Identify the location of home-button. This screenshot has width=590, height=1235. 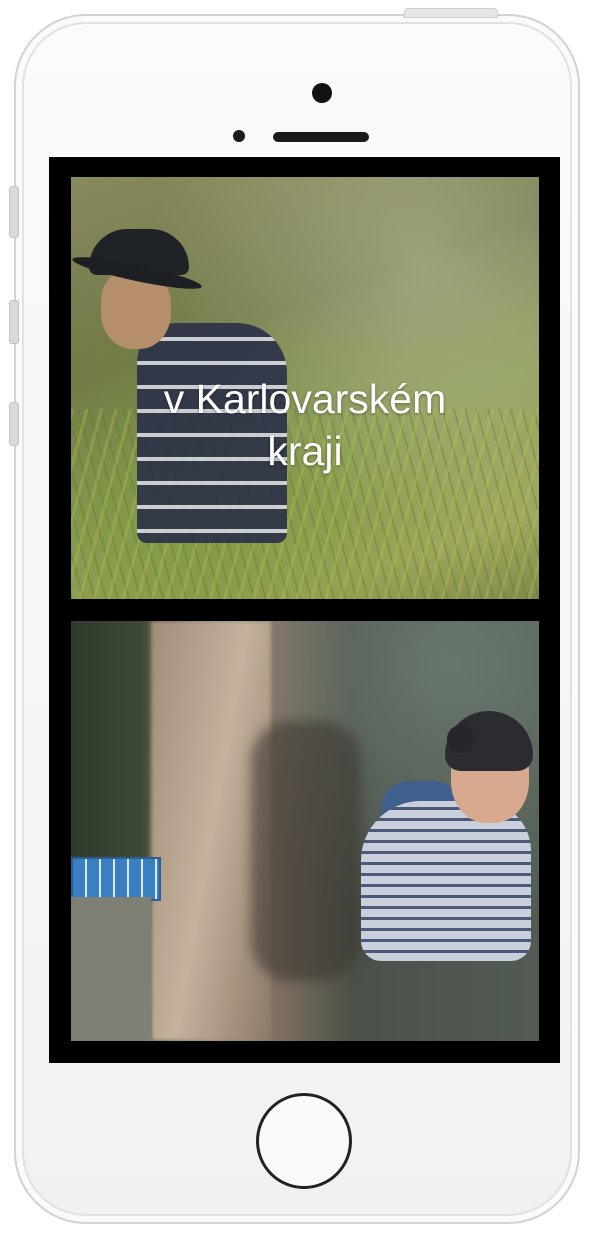
(304, 1141).